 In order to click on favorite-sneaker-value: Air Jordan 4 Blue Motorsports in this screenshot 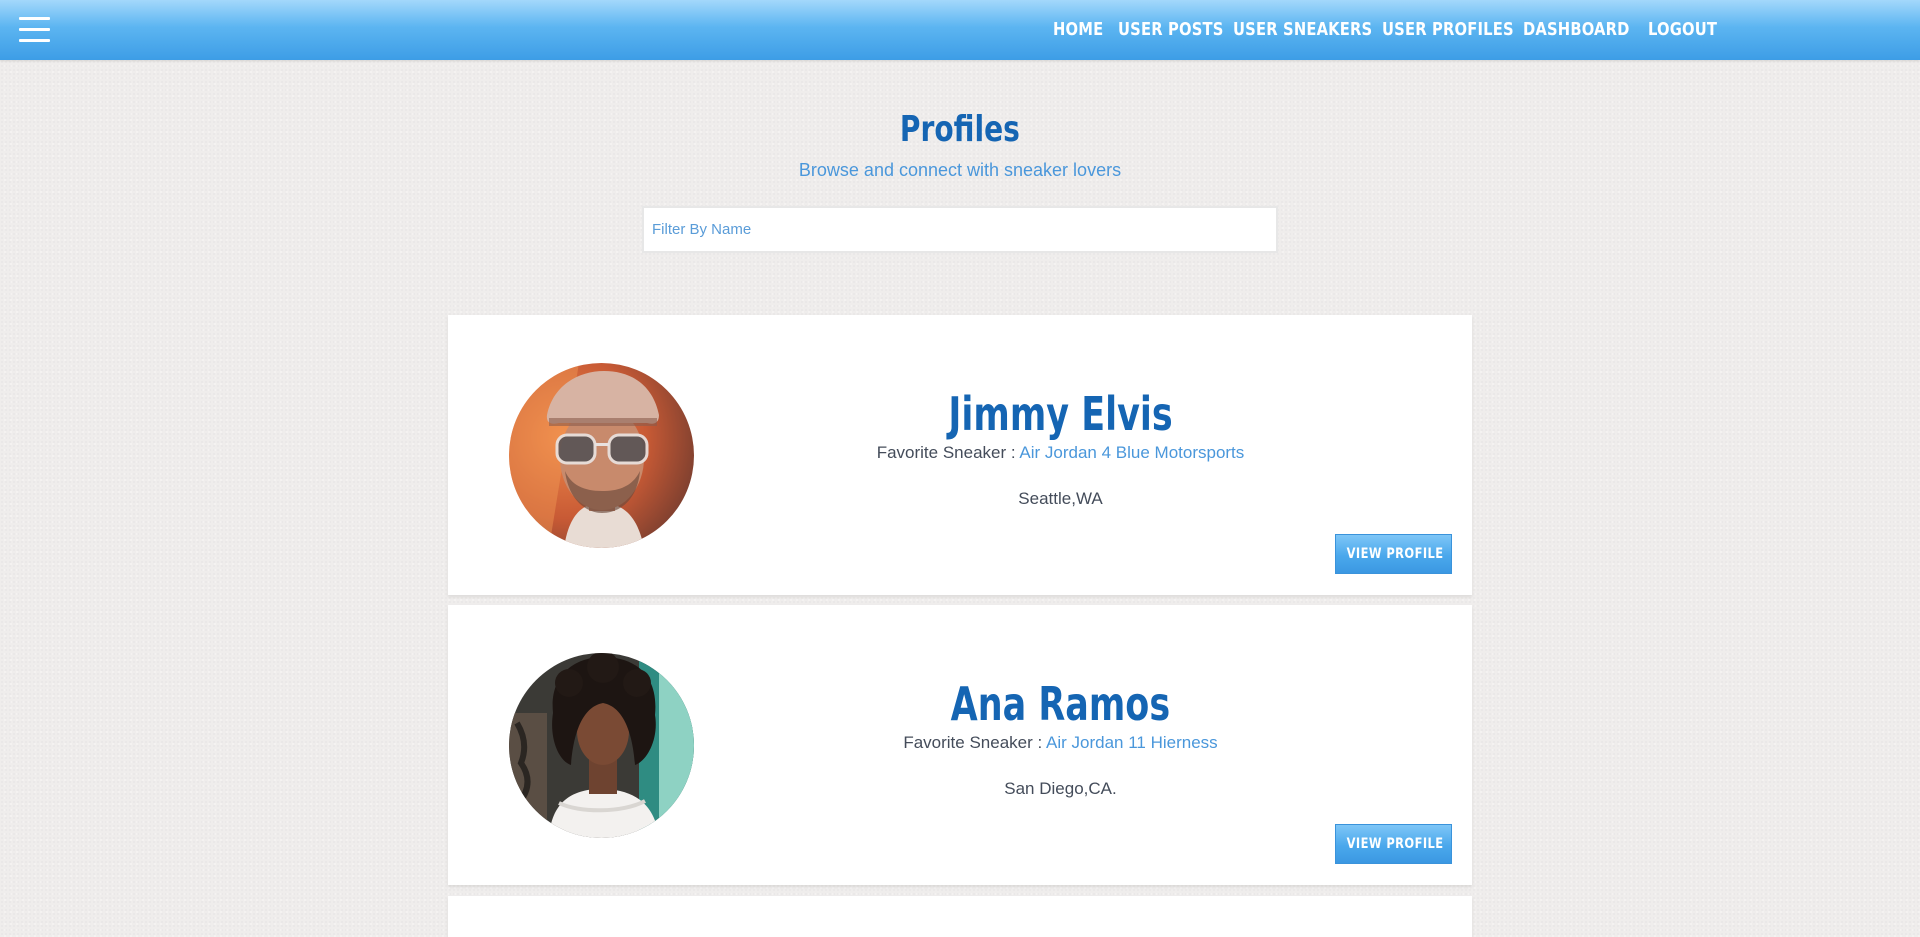, I will do `click(1132, 452)`.